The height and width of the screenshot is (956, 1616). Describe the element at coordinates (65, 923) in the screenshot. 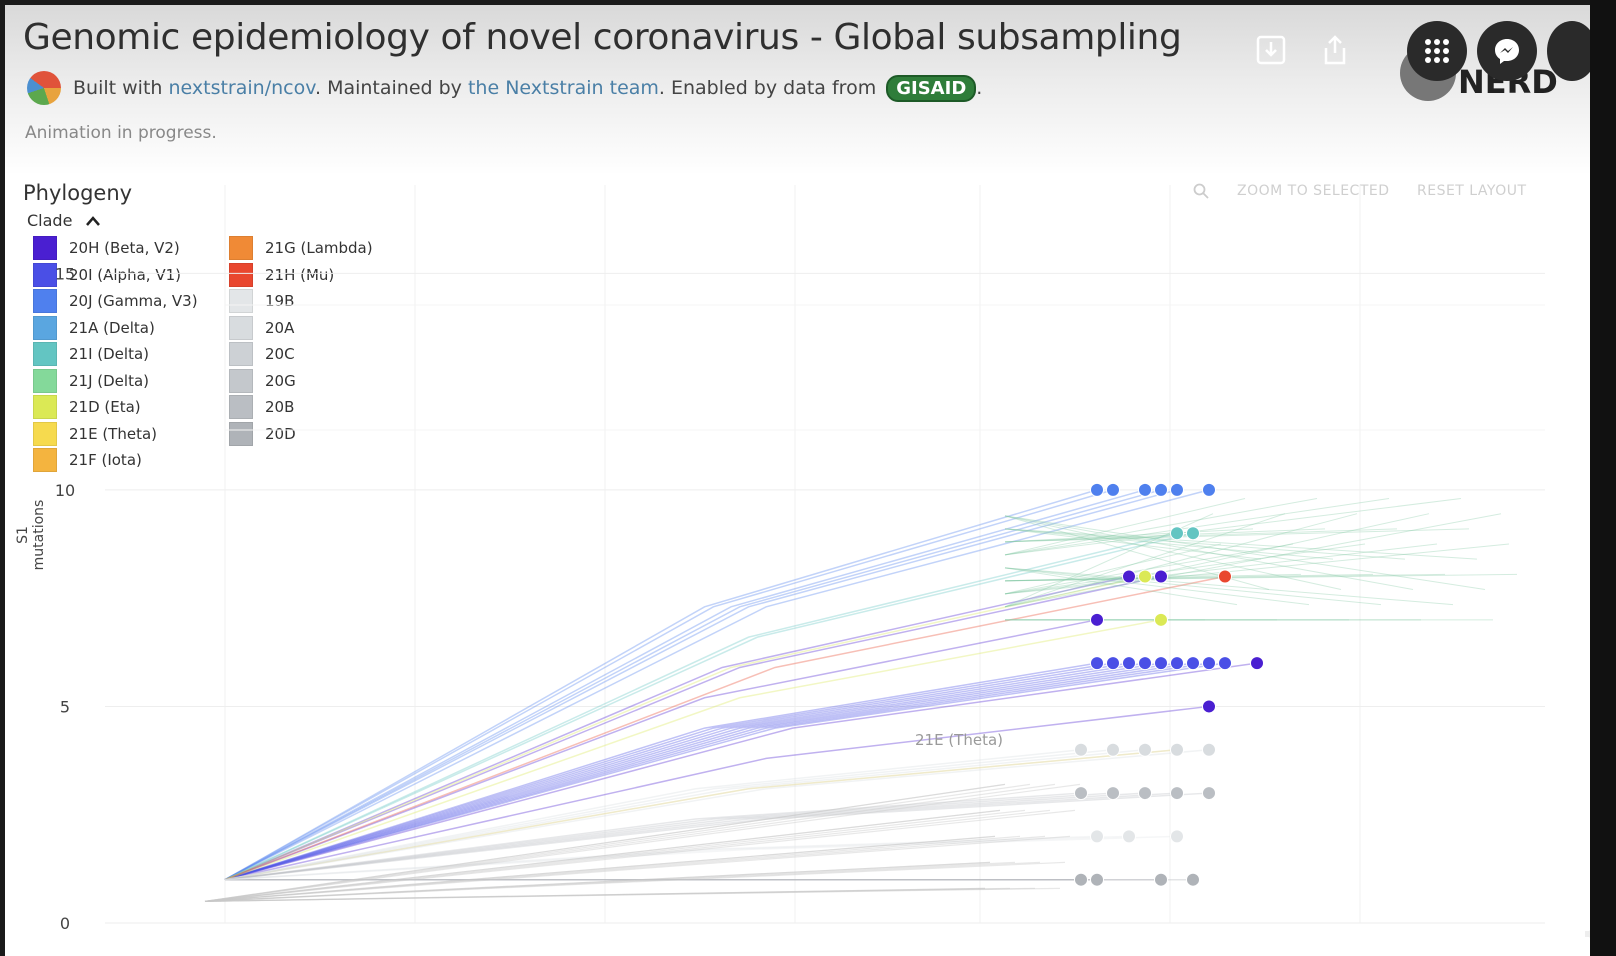

I see `y-tick-label: 0` at that location.